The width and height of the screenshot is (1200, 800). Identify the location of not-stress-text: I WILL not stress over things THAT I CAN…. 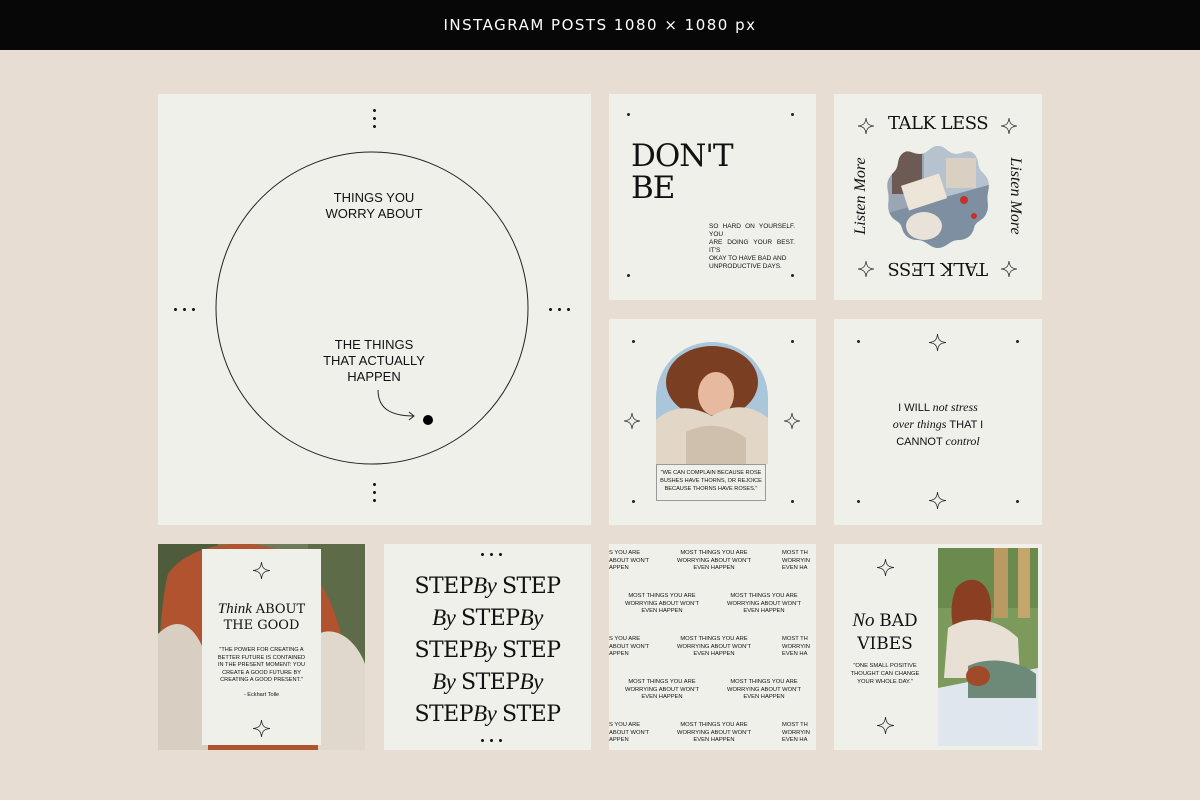
(938, 424).